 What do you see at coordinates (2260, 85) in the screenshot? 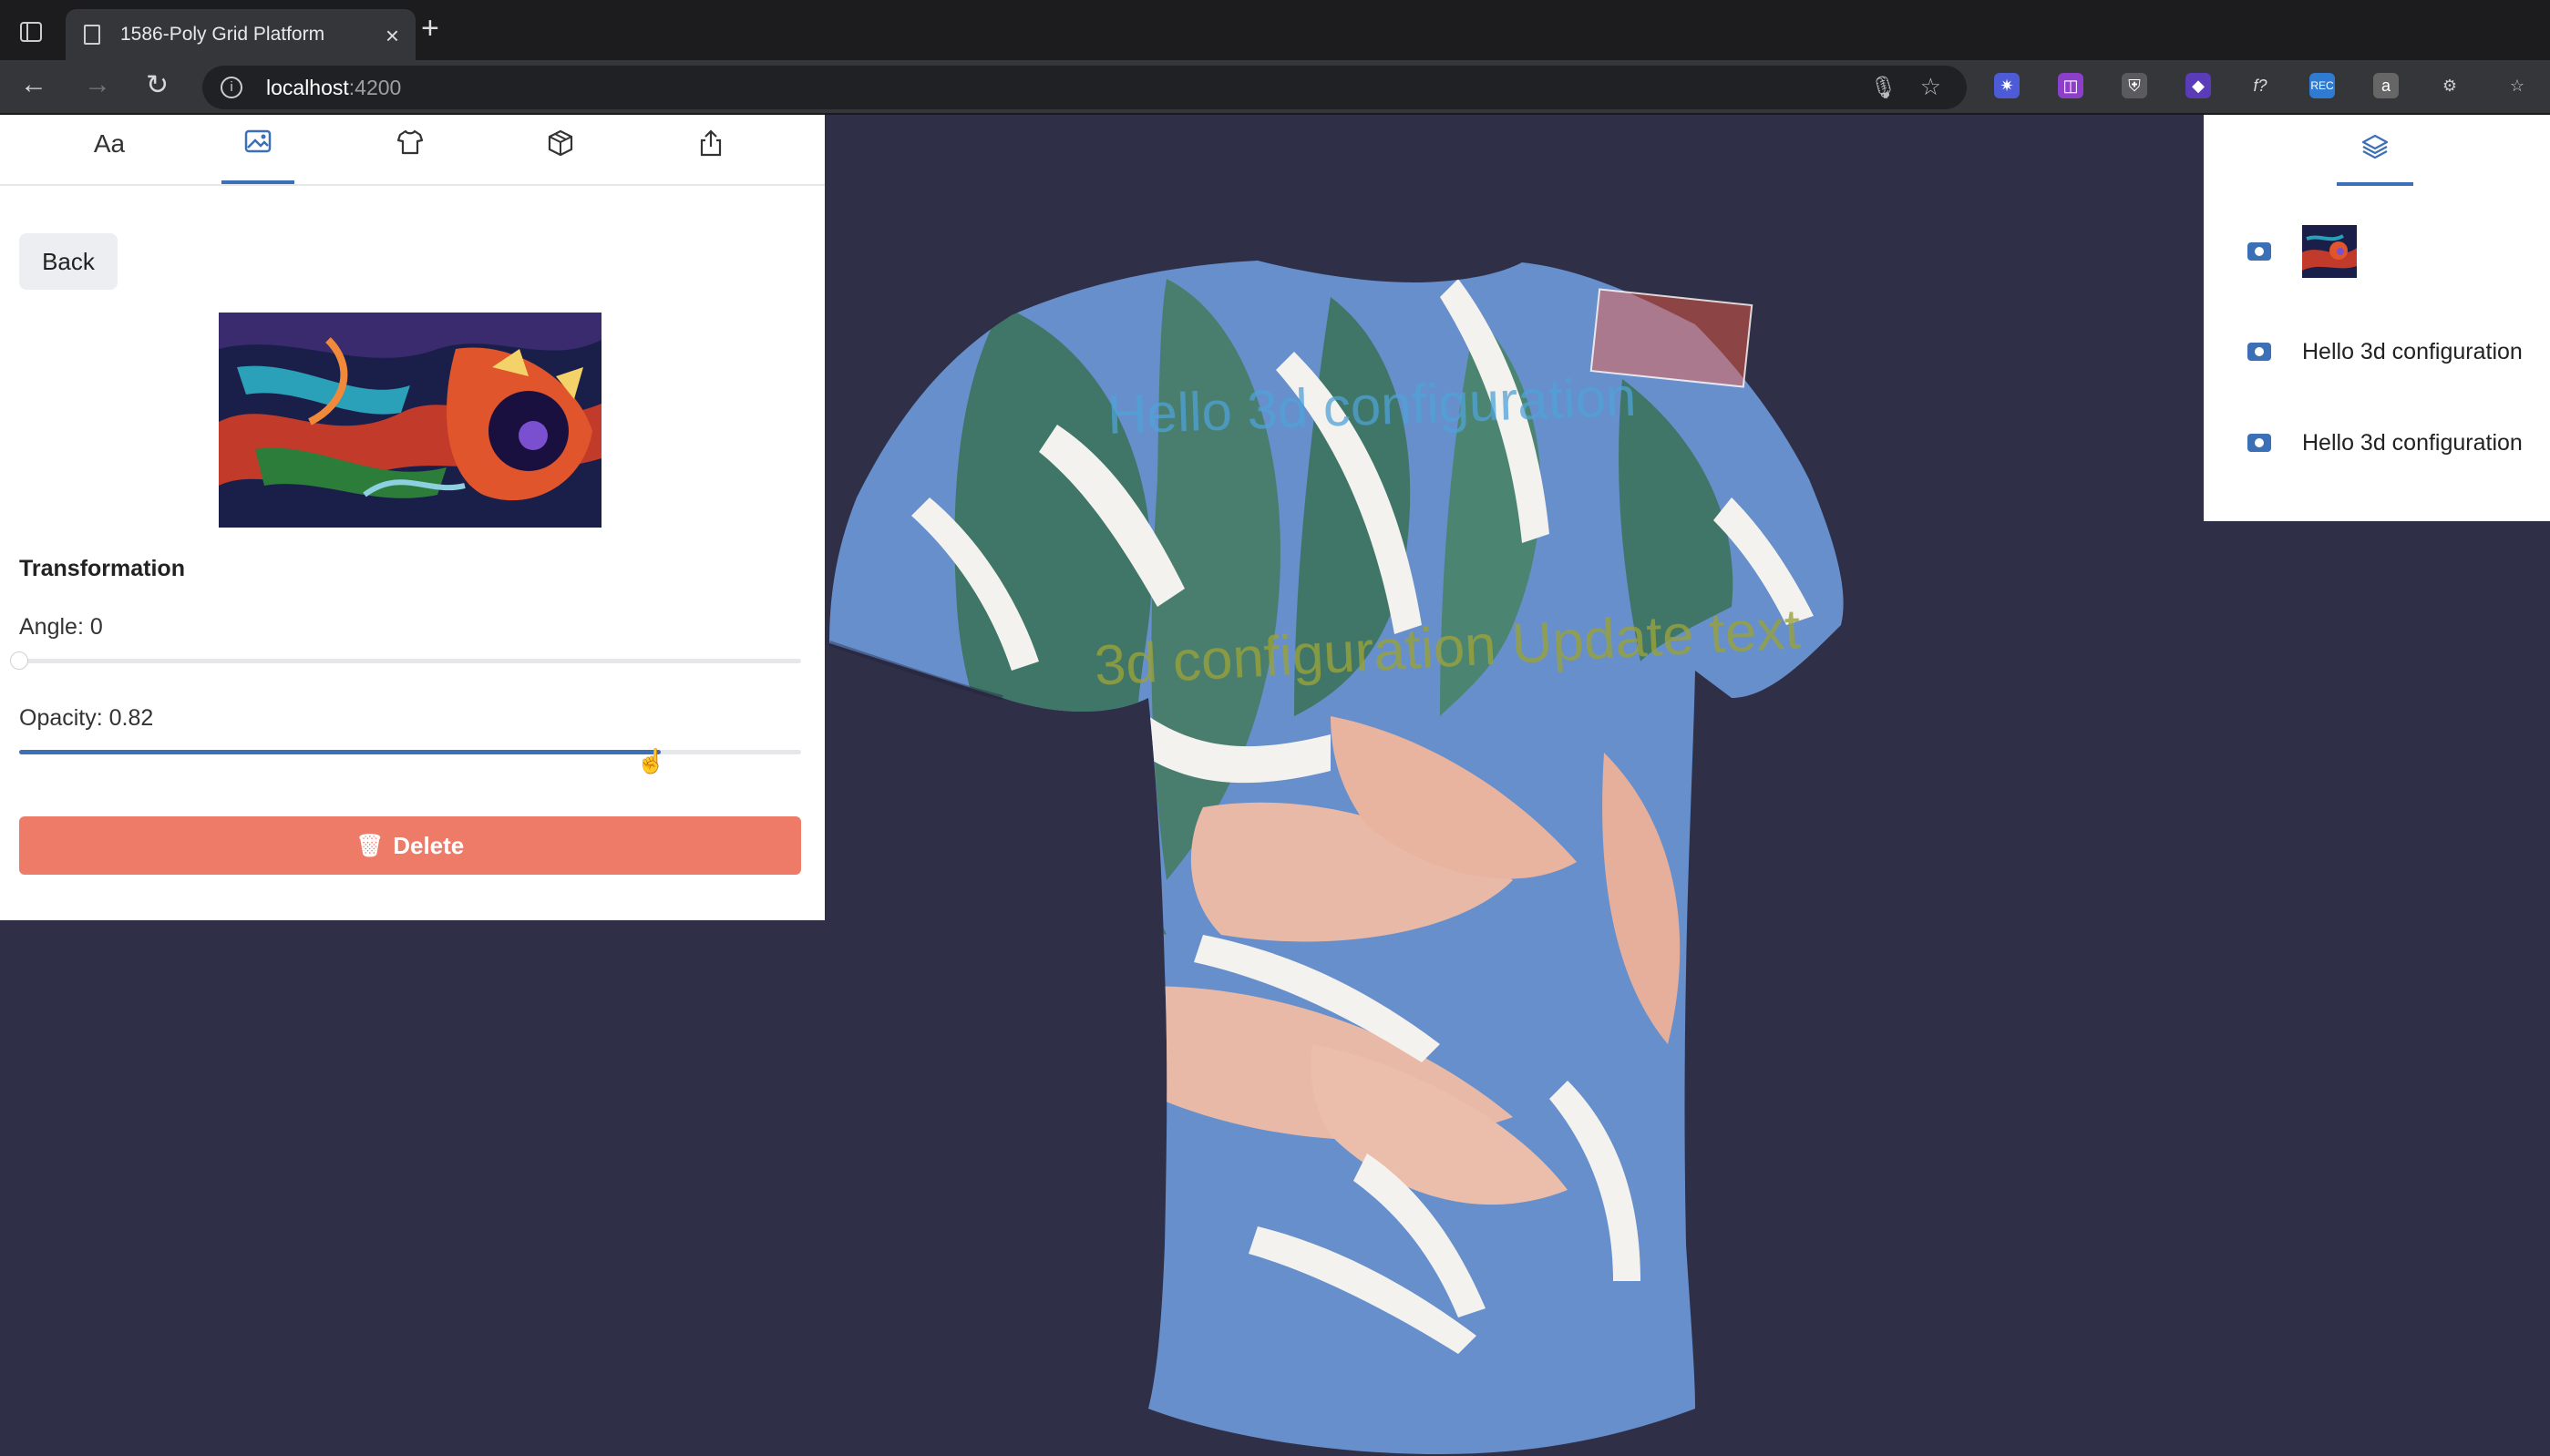
I see `extension-formula-icon: f?` at bounding box center [2260, 85].